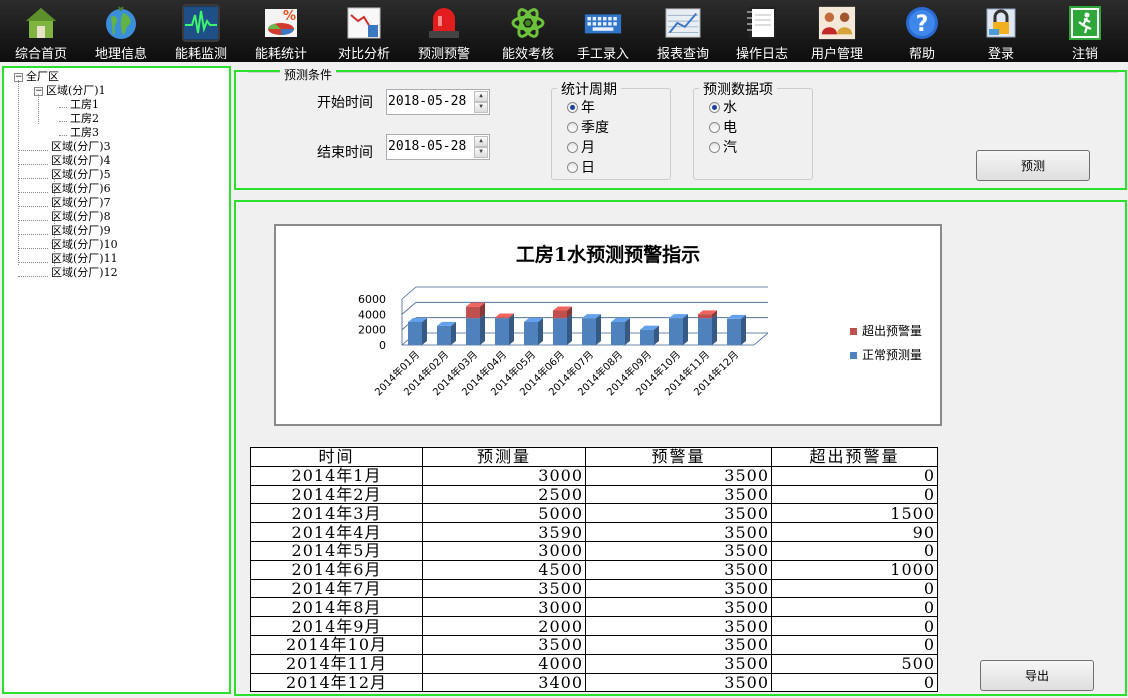  Describe the element at coordinates (594, 513) in the screenshot. I see `table-row: 2014年3月 5000 3500 1500` at that location.